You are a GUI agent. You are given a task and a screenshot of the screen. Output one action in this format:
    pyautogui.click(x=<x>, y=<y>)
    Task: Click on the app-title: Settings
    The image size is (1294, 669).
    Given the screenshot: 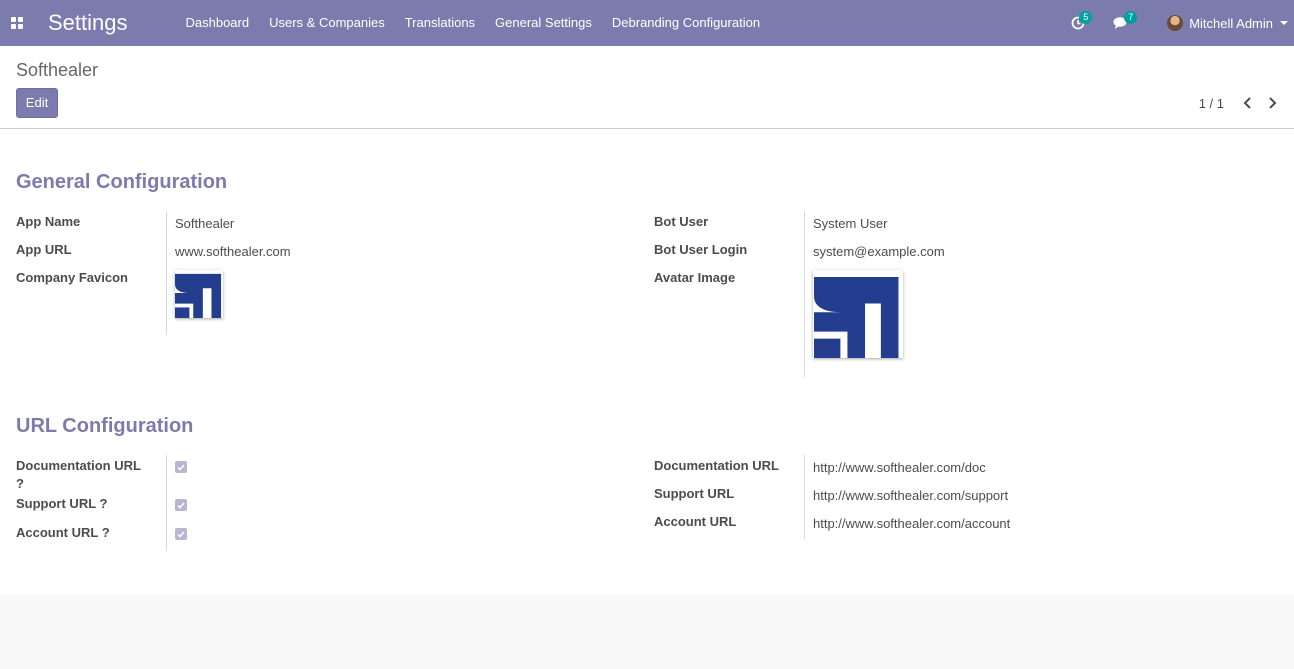 What is the action you would take?
    pyautogui.click(x=88, y=23)
    